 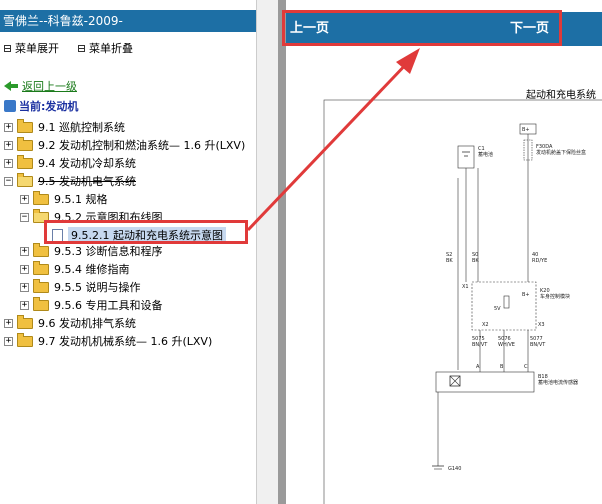 What do you see at coordinates (282, 252) in the screenshot?
I see `frame-border` at bounding box center [282, 252].